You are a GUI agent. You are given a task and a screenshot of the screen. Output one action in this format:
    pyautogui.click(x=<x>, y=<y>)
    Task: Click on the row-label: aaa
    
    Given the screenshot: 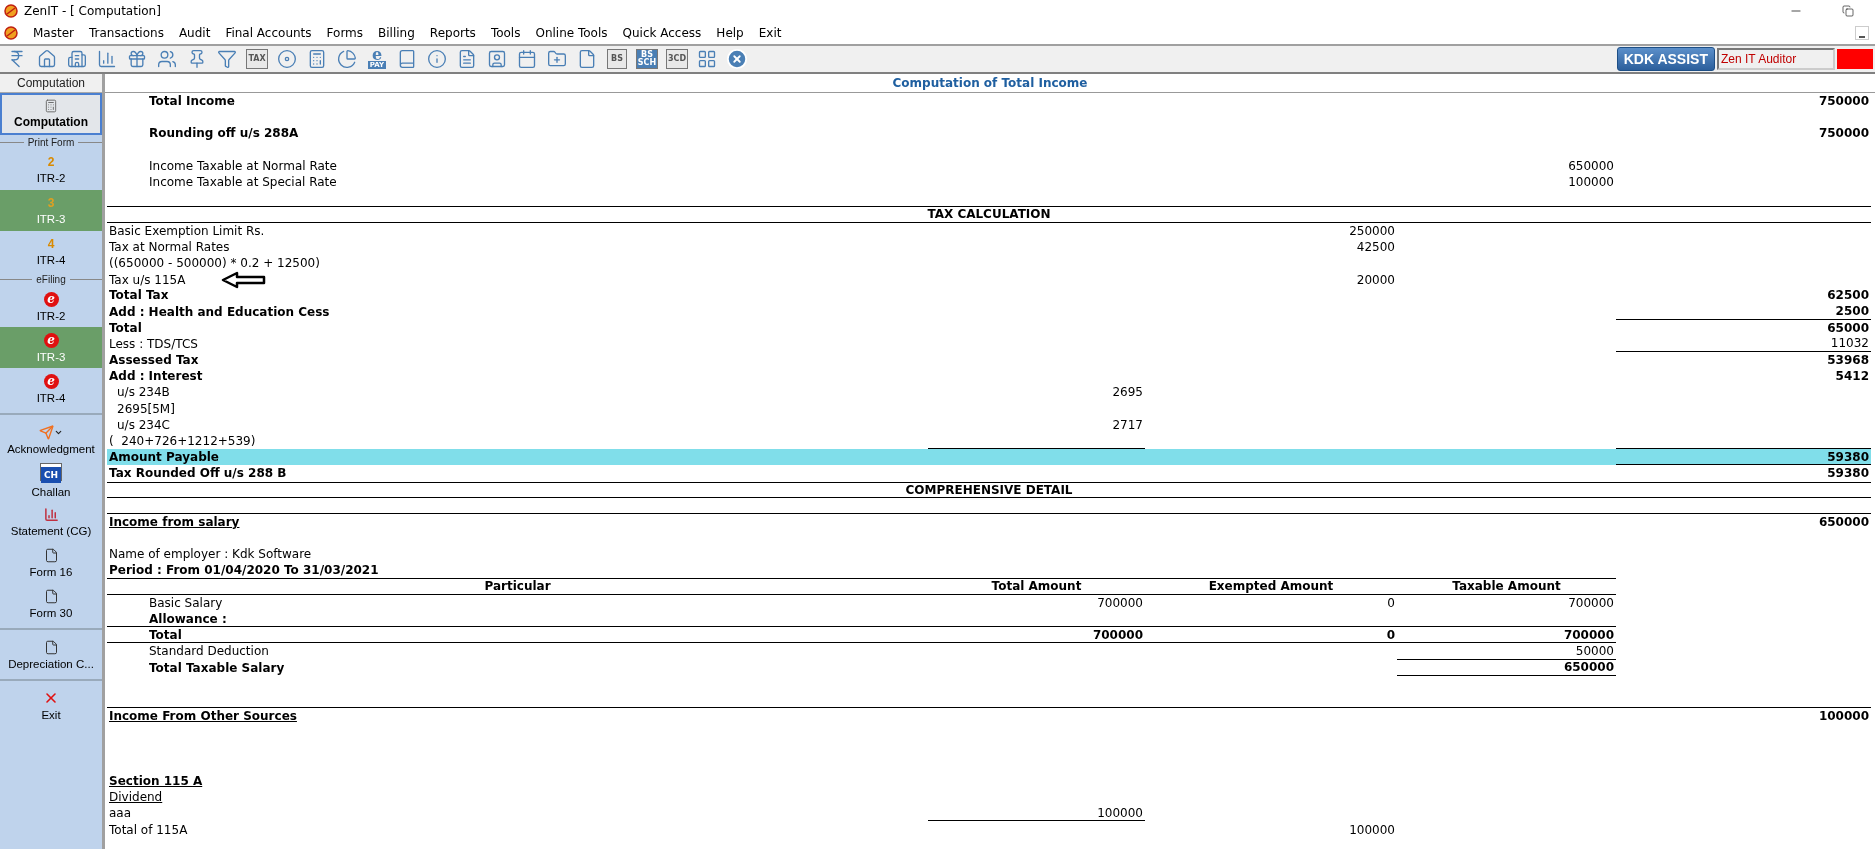 What is the action you would take?
    pyautogui.click(x=120, y=813)
    